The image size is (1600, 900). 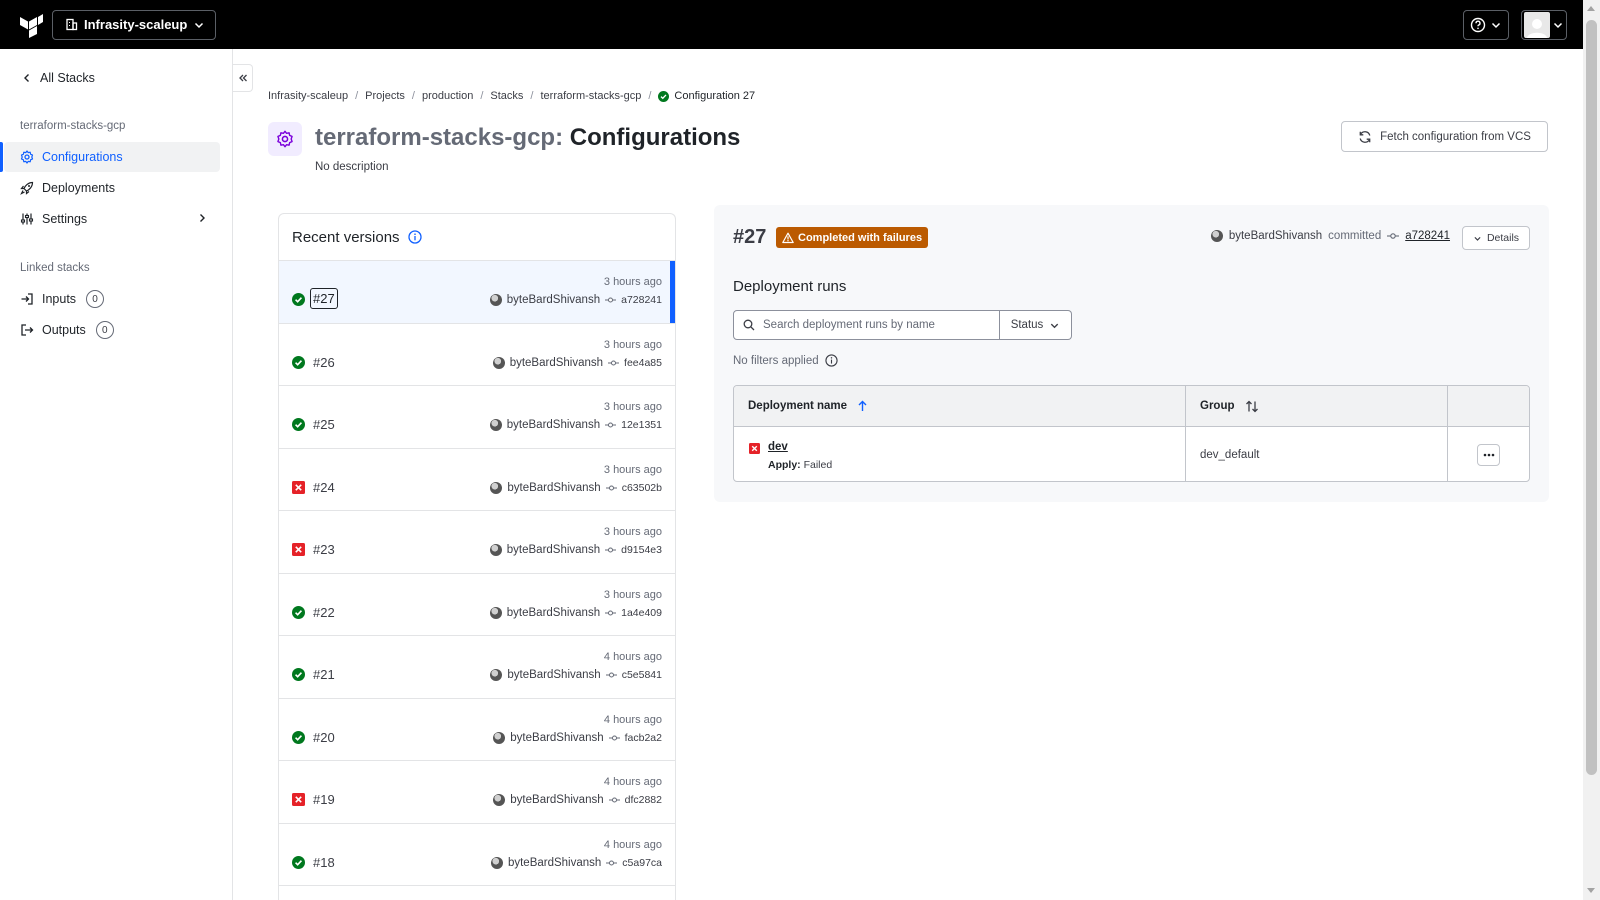 What do you see at coordinates (1591, 890) in the screenshot?
I see `scroll-down-arrow-icon` at bounding box center [1591, 890].